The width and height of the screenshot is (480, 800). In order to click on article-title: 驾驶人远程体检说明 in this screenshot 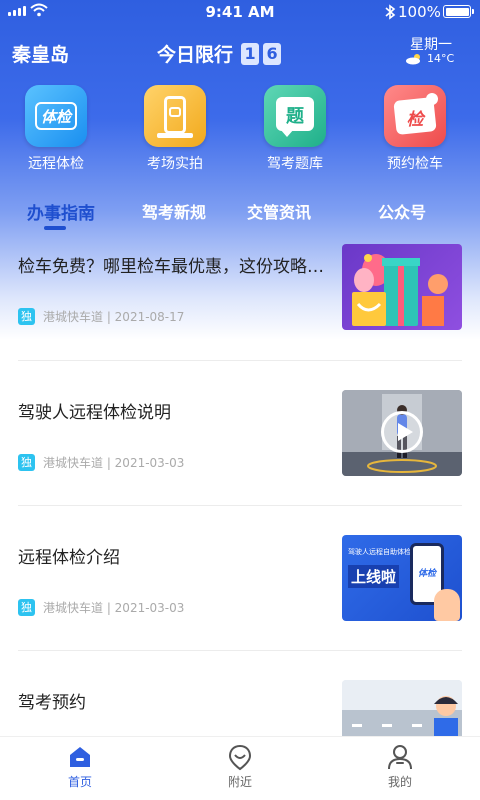, I will do `click(94, 413)`.